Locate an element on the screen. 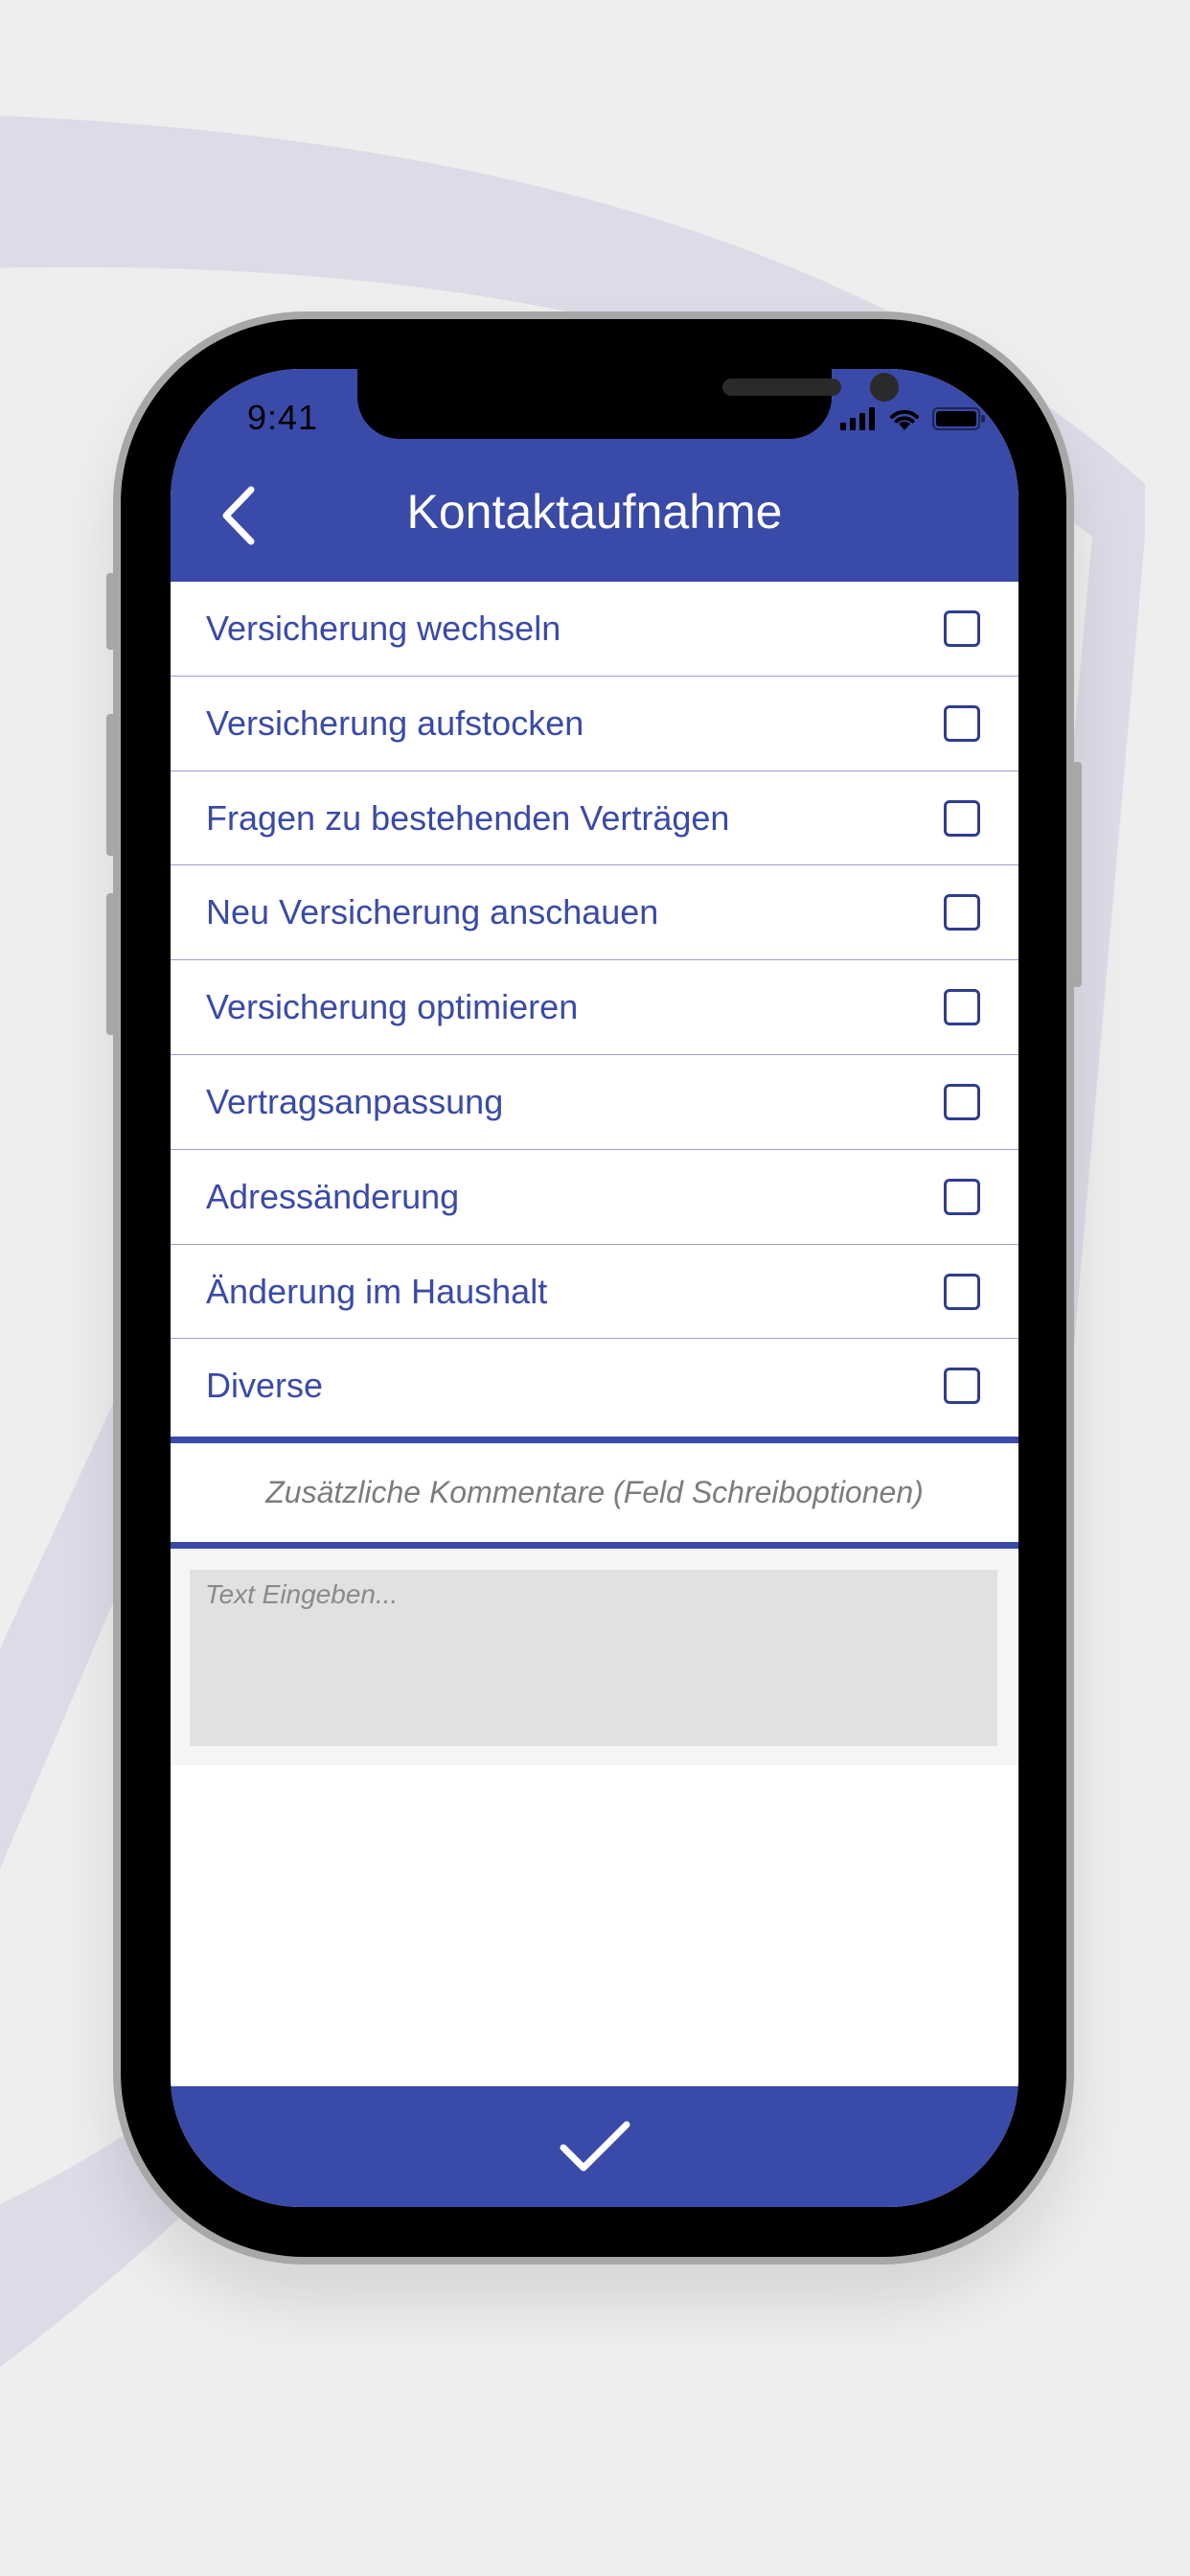 Image resolution: width=1190 pixels, height=2576 pixels. option-label: Diverse is located at coordinates (265, 1386).